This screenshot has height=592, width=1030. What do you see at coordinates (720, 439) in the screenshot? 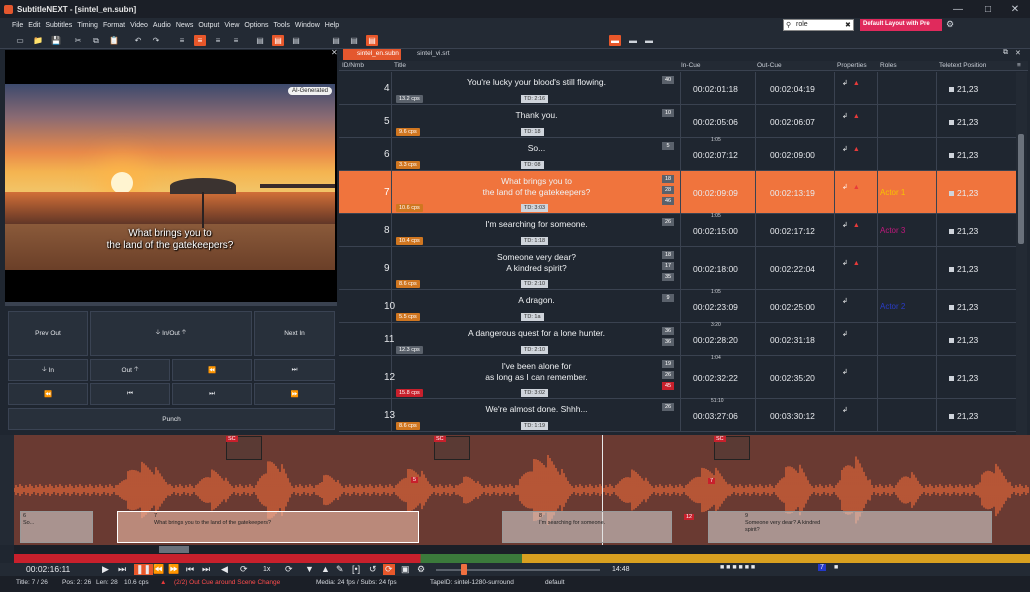
I see `scene-change-marker-3: SC` at bounding box center [720, 439].